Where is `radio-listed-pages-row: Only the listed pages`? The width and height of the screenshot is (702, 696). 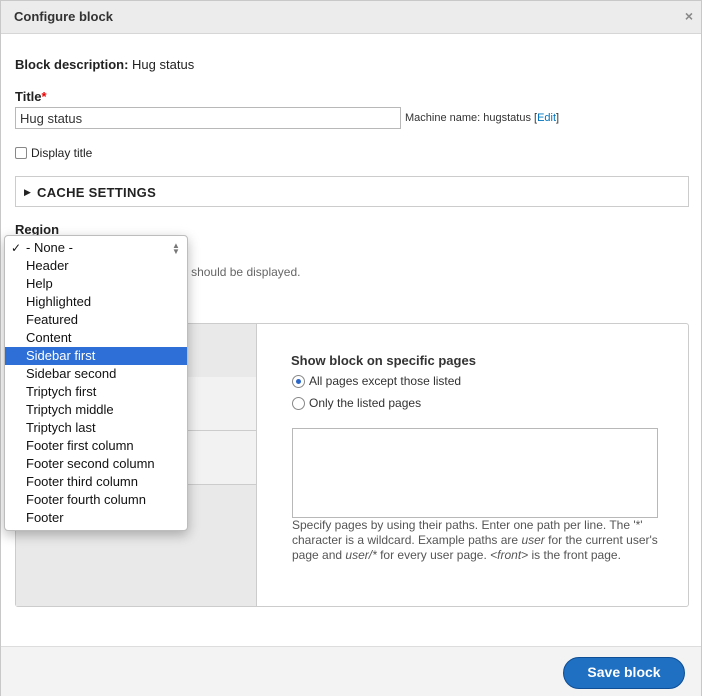
radio-listed-pages-row: Only the listed pages is located at coordinates (356, 403).